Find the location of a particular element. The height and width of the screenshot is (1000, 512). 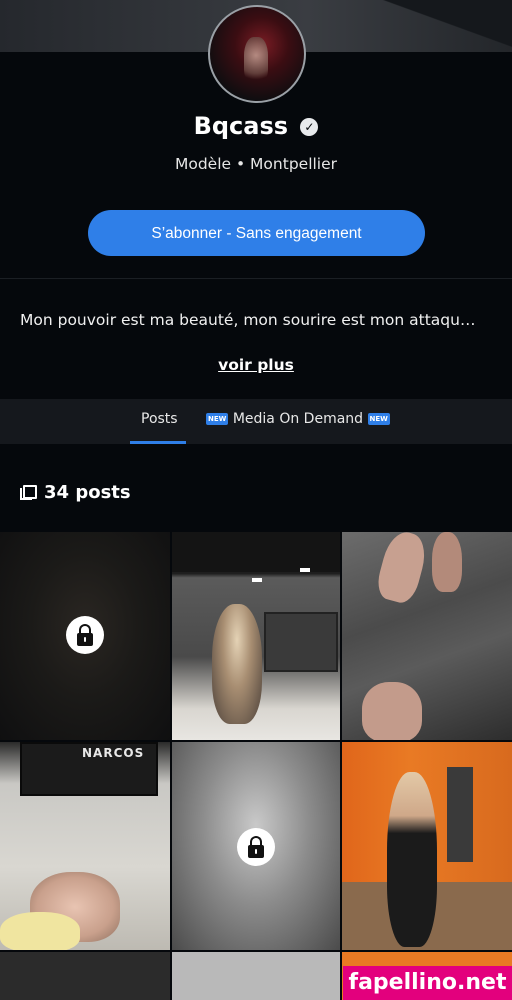

posts-stack-icon is located at coordinates (28, 492).